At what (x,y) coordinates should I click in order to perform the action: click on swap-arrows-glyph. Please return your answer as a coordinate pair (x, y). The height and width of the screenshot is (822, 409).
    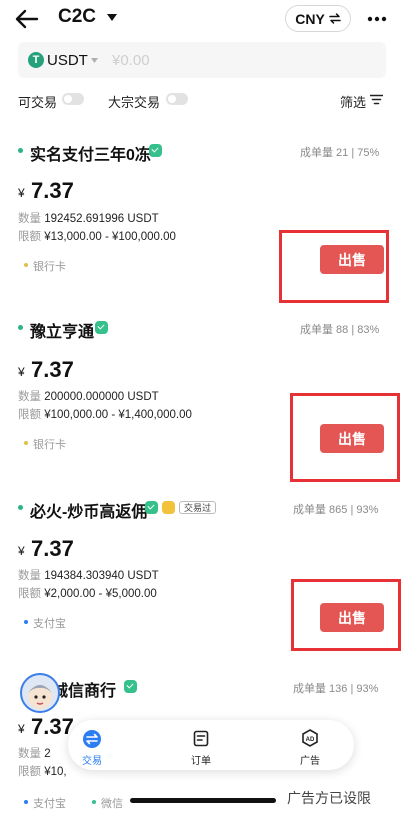
    Looking at the image, I should click on (92, 739).